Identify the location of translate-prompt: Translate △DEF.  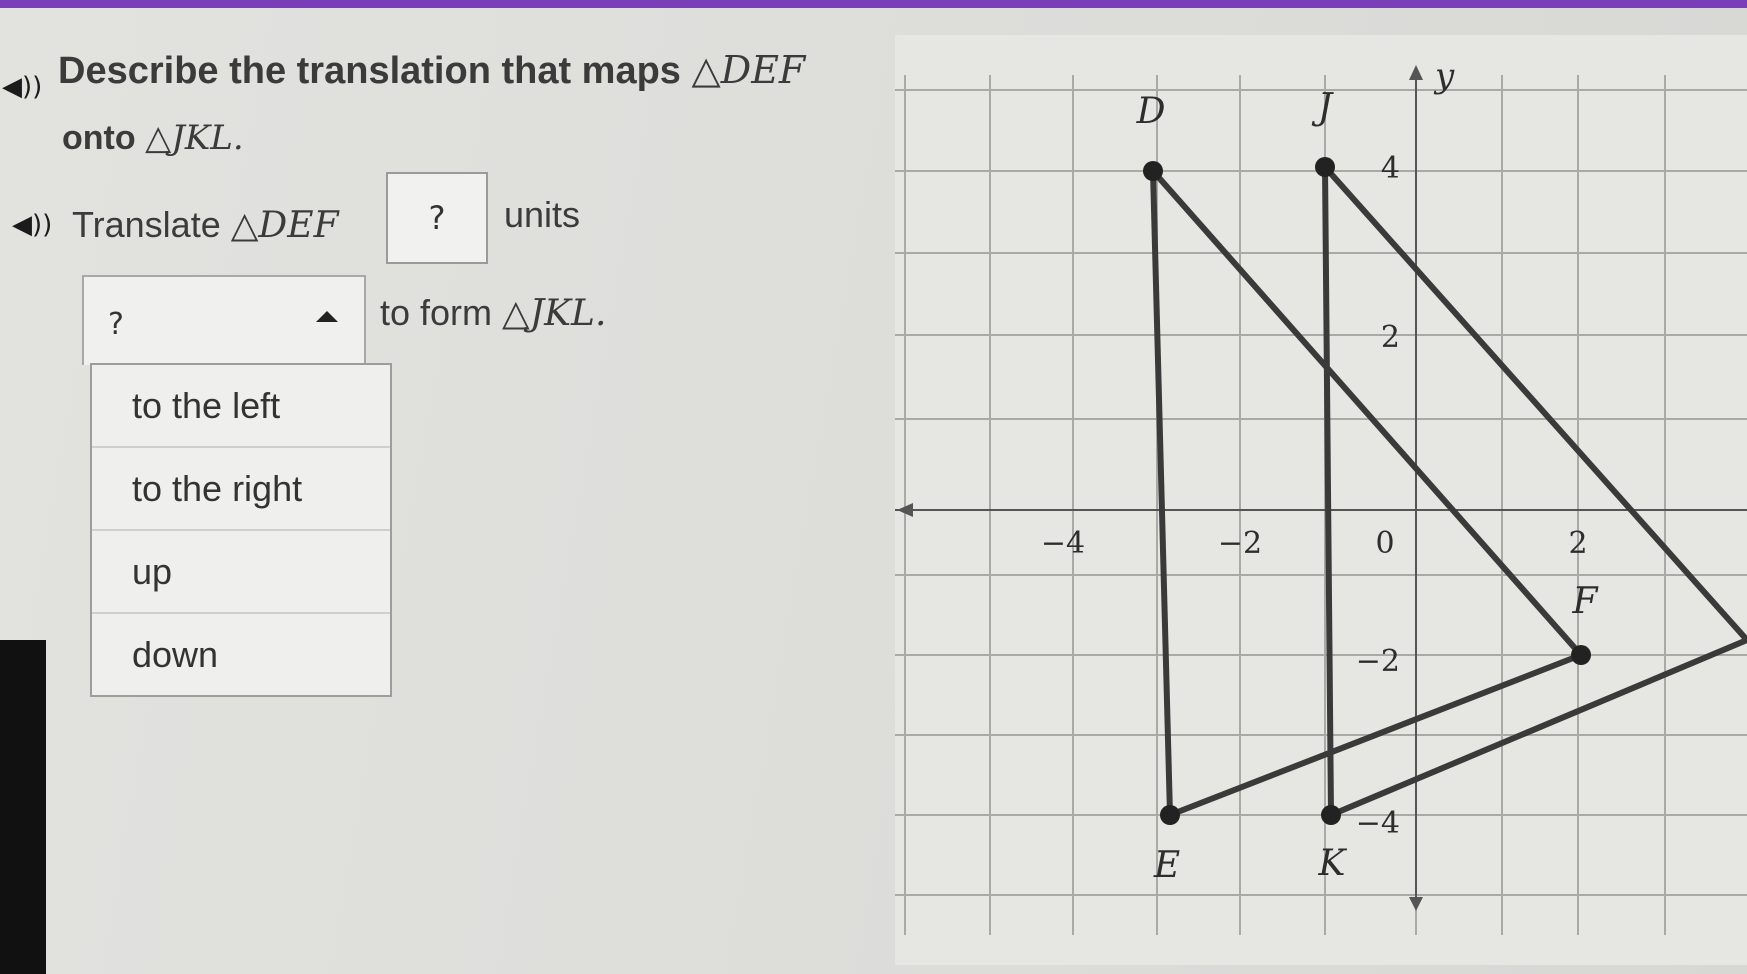
(205, 225).